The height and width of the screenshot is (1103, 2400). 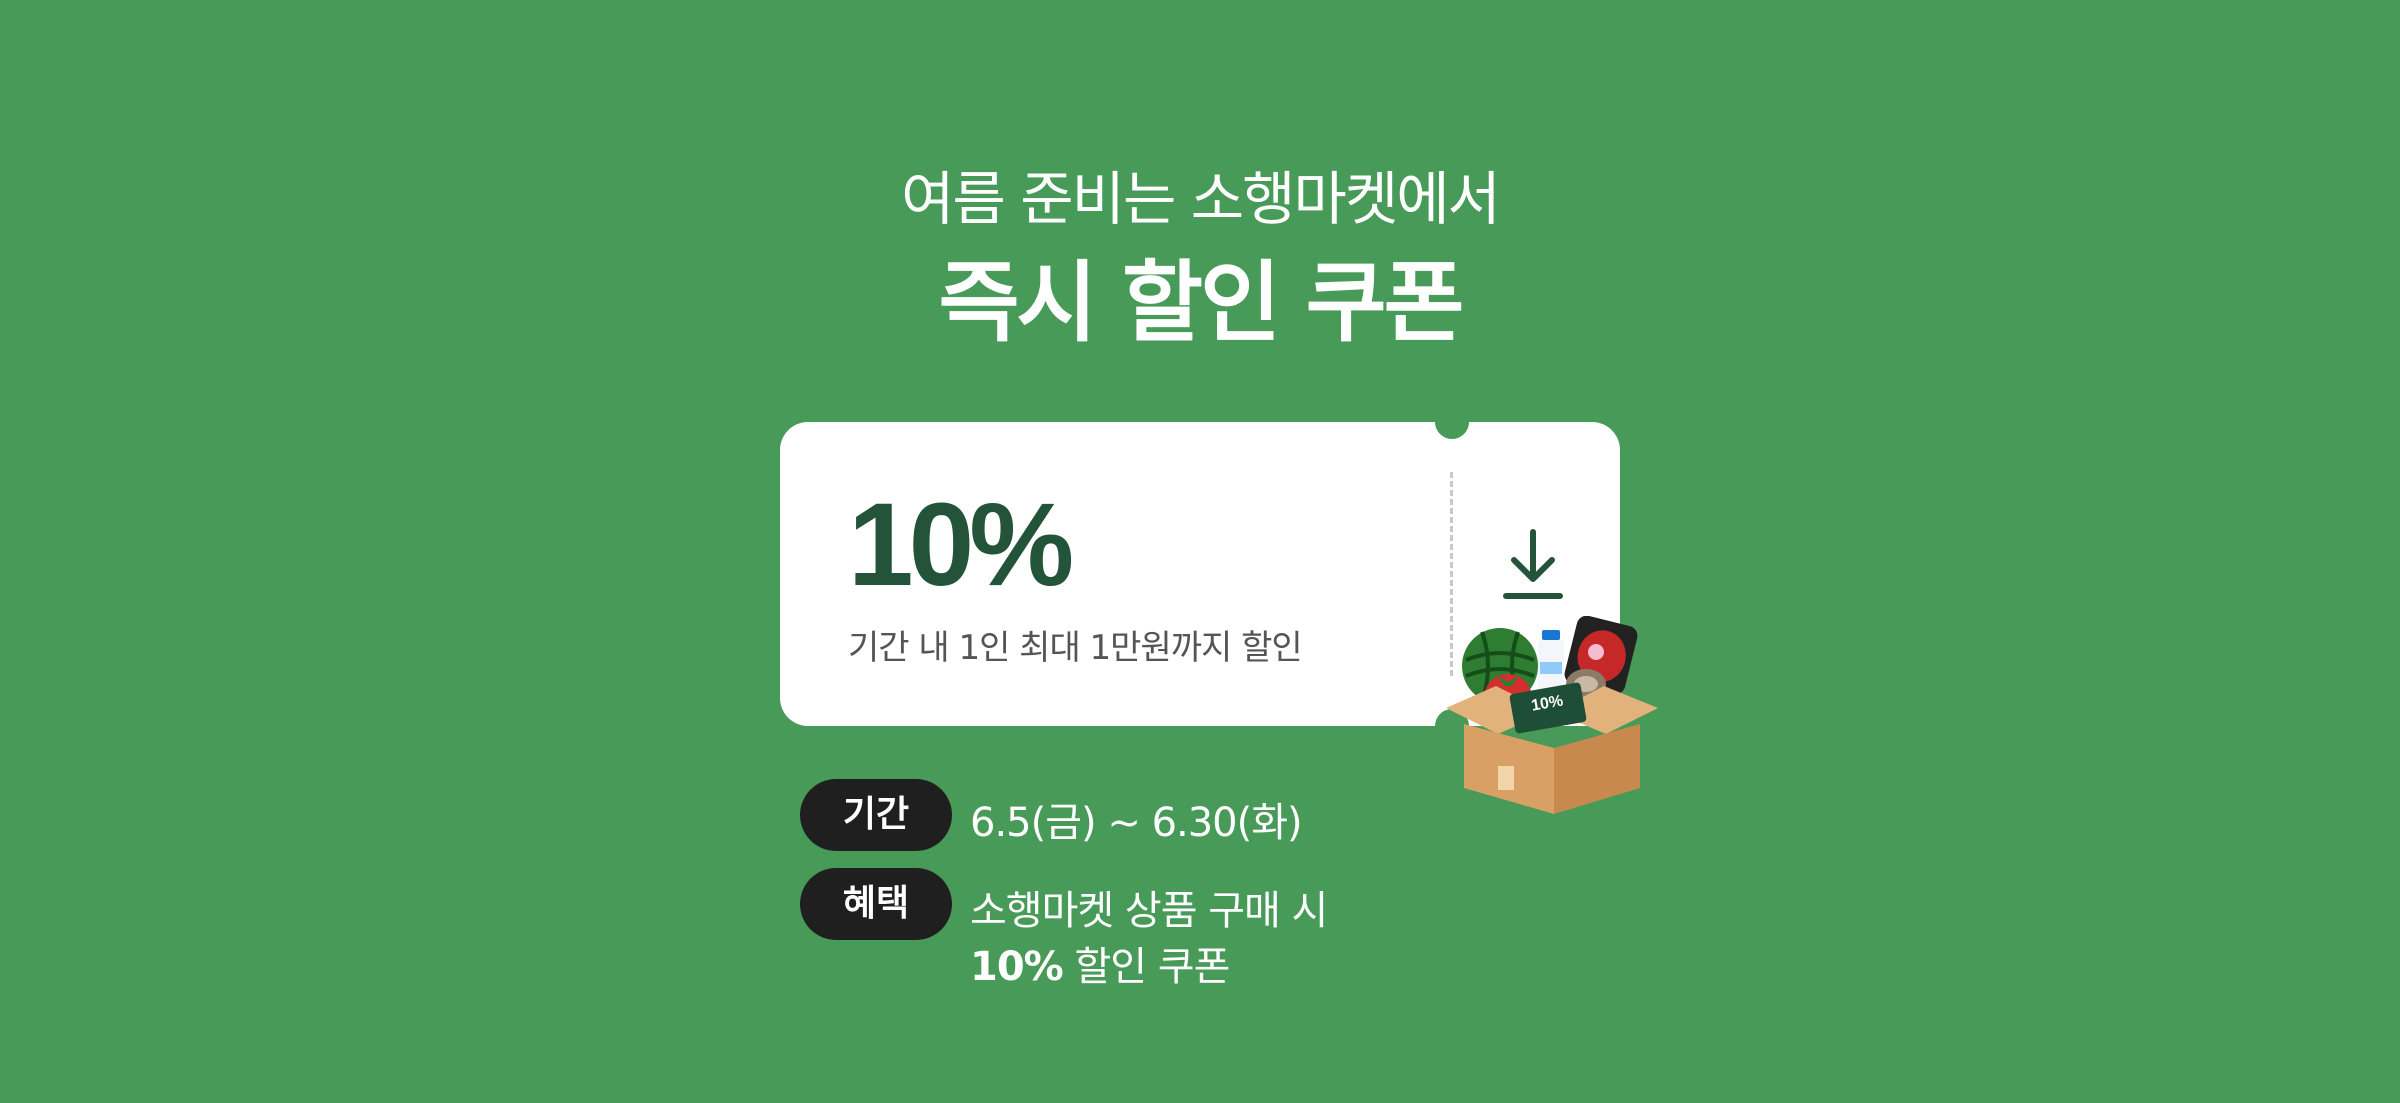 What do you see at coordinates (1075, 648) in the screenshot?
I see `coupon-description: 기간 내 1인 최대 1만원까지 할인` at bounding box center [1075, 648].